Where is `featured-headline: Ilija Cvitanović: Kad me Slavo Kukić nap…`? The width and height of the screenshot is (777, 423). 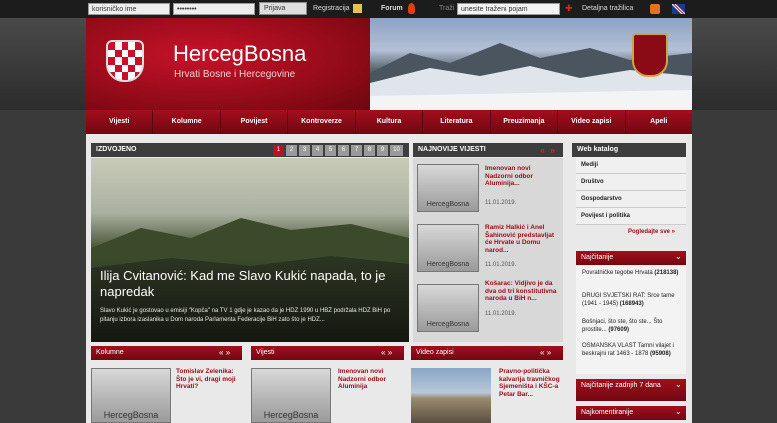
featured-headline: Ilija Cvitanović: Kad me Slavo Kukić nap… is located at coordinates (250, 284).